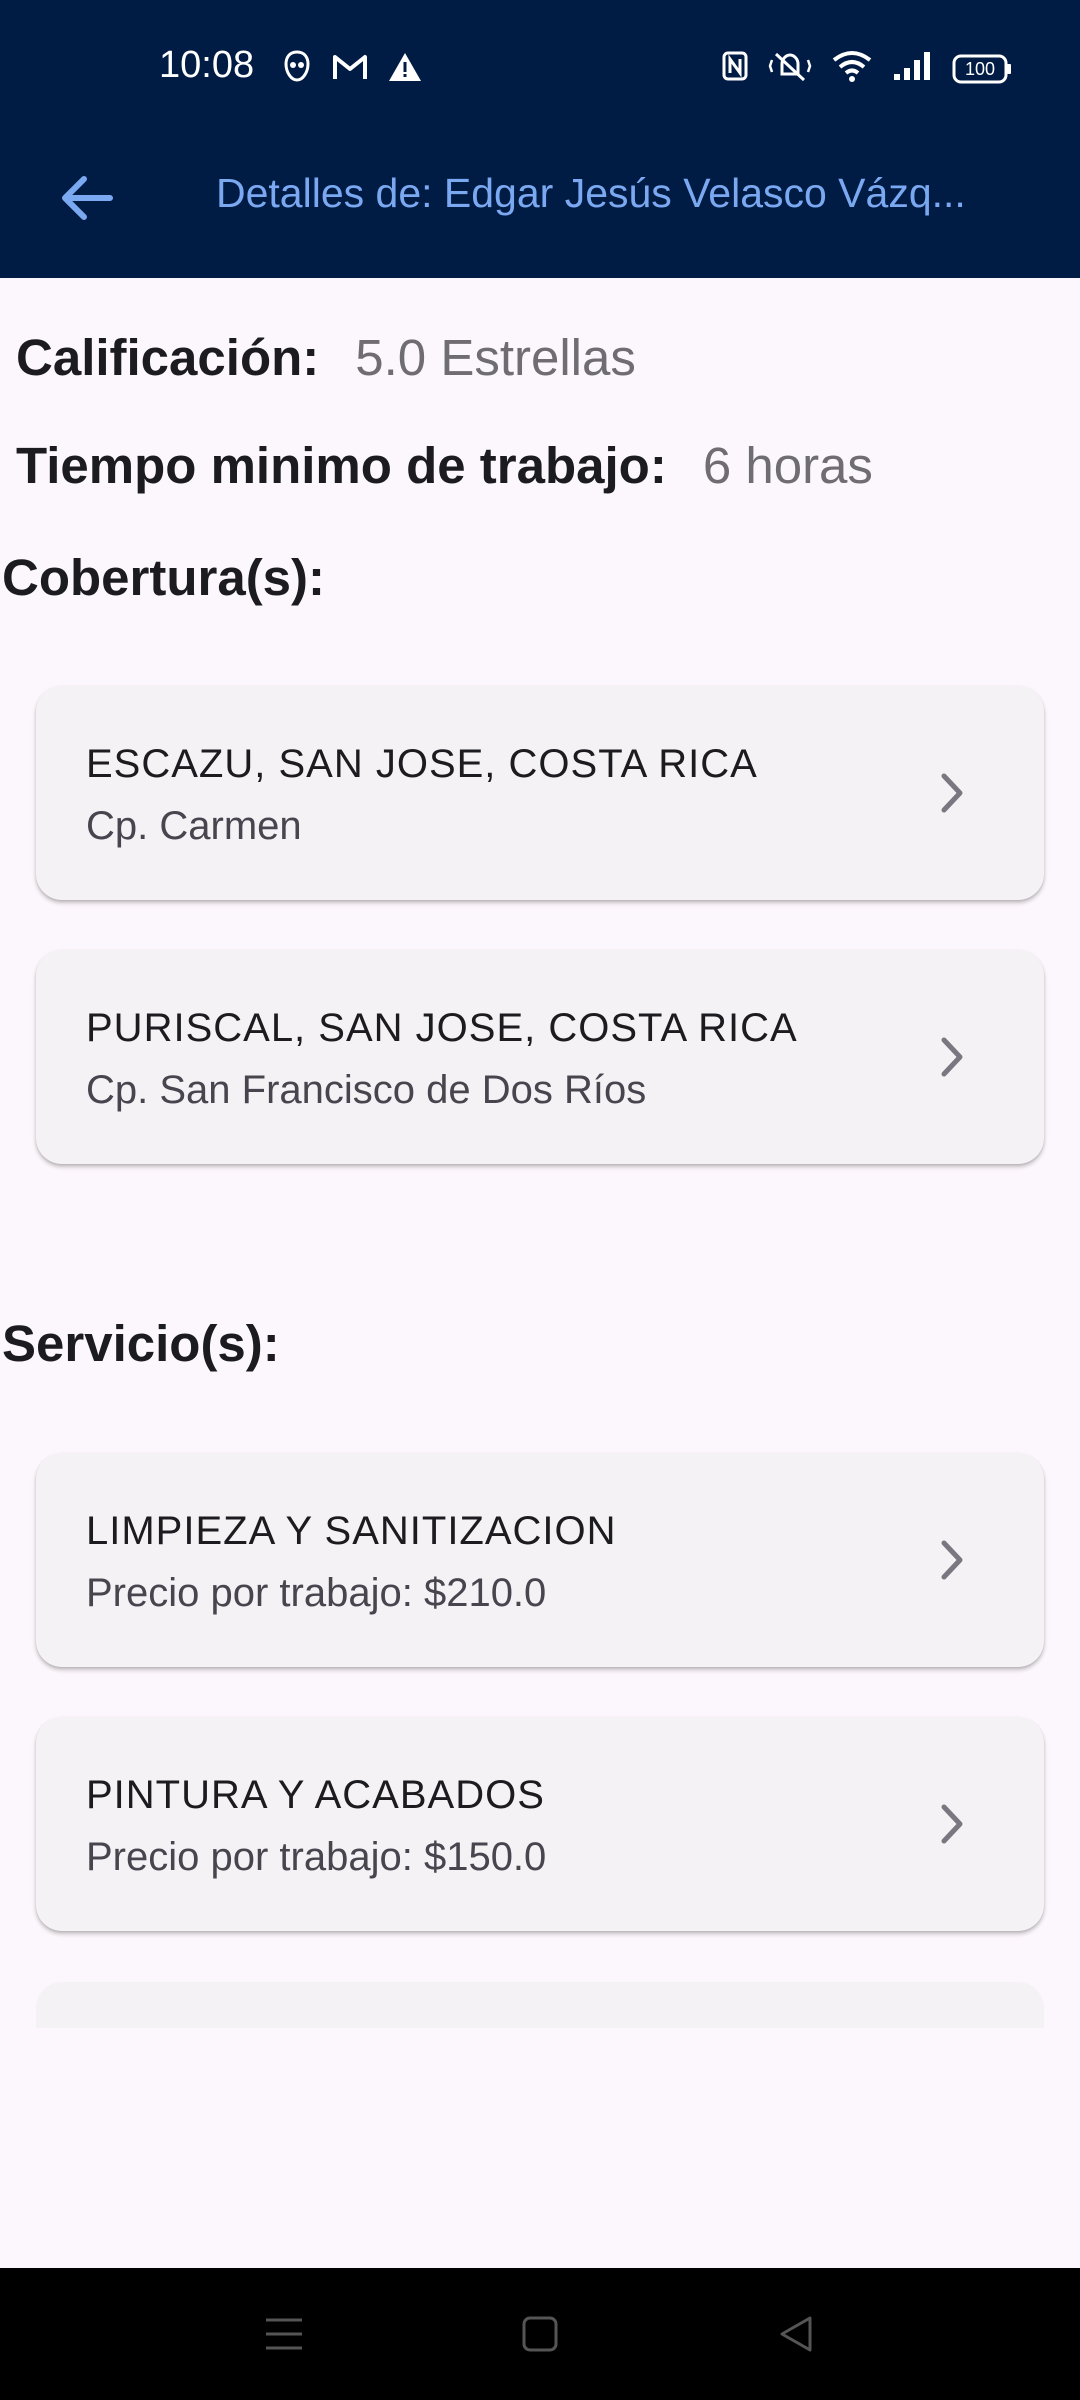  Describe the element at coordinates (422, 764) in the screenshot. I see `coverage-card-title: ESCAZU, SAN JOSE, COSTA RICA` at that location.